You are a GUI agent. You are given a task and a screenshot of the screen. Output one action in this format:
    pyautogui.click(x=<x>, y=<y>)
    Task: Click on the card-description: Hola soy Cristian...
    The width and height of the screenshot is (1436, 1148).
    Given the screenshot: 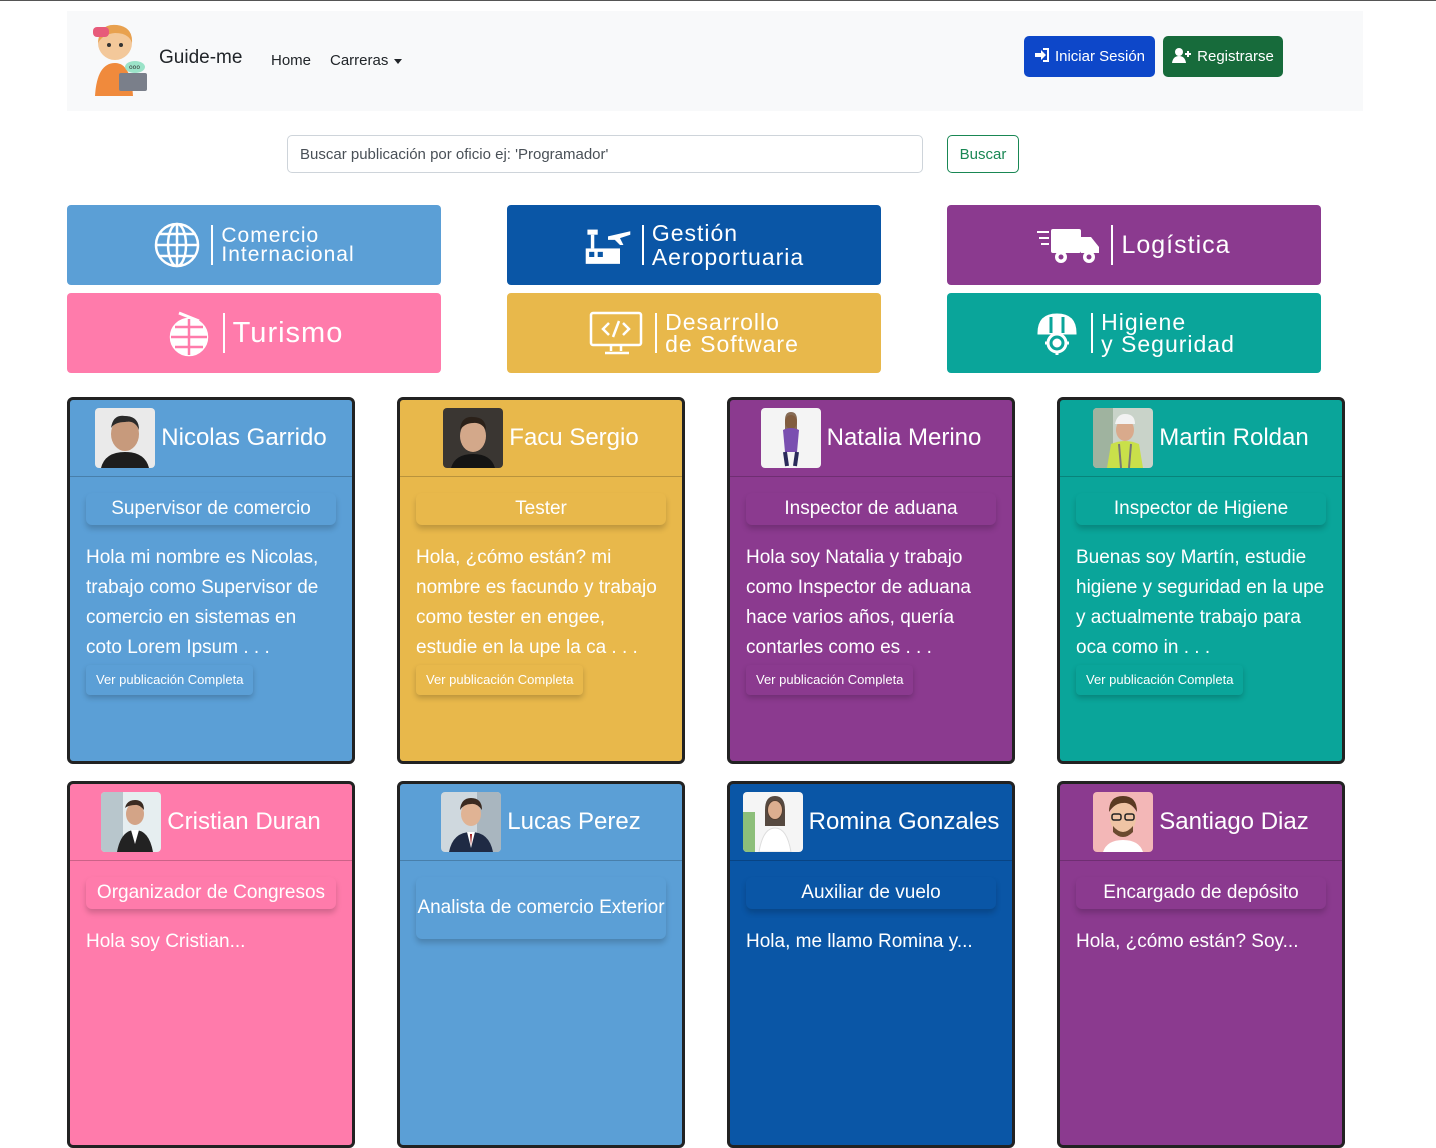 What is the action you would take?
    pyautogui.click(x=166, y=941)
    